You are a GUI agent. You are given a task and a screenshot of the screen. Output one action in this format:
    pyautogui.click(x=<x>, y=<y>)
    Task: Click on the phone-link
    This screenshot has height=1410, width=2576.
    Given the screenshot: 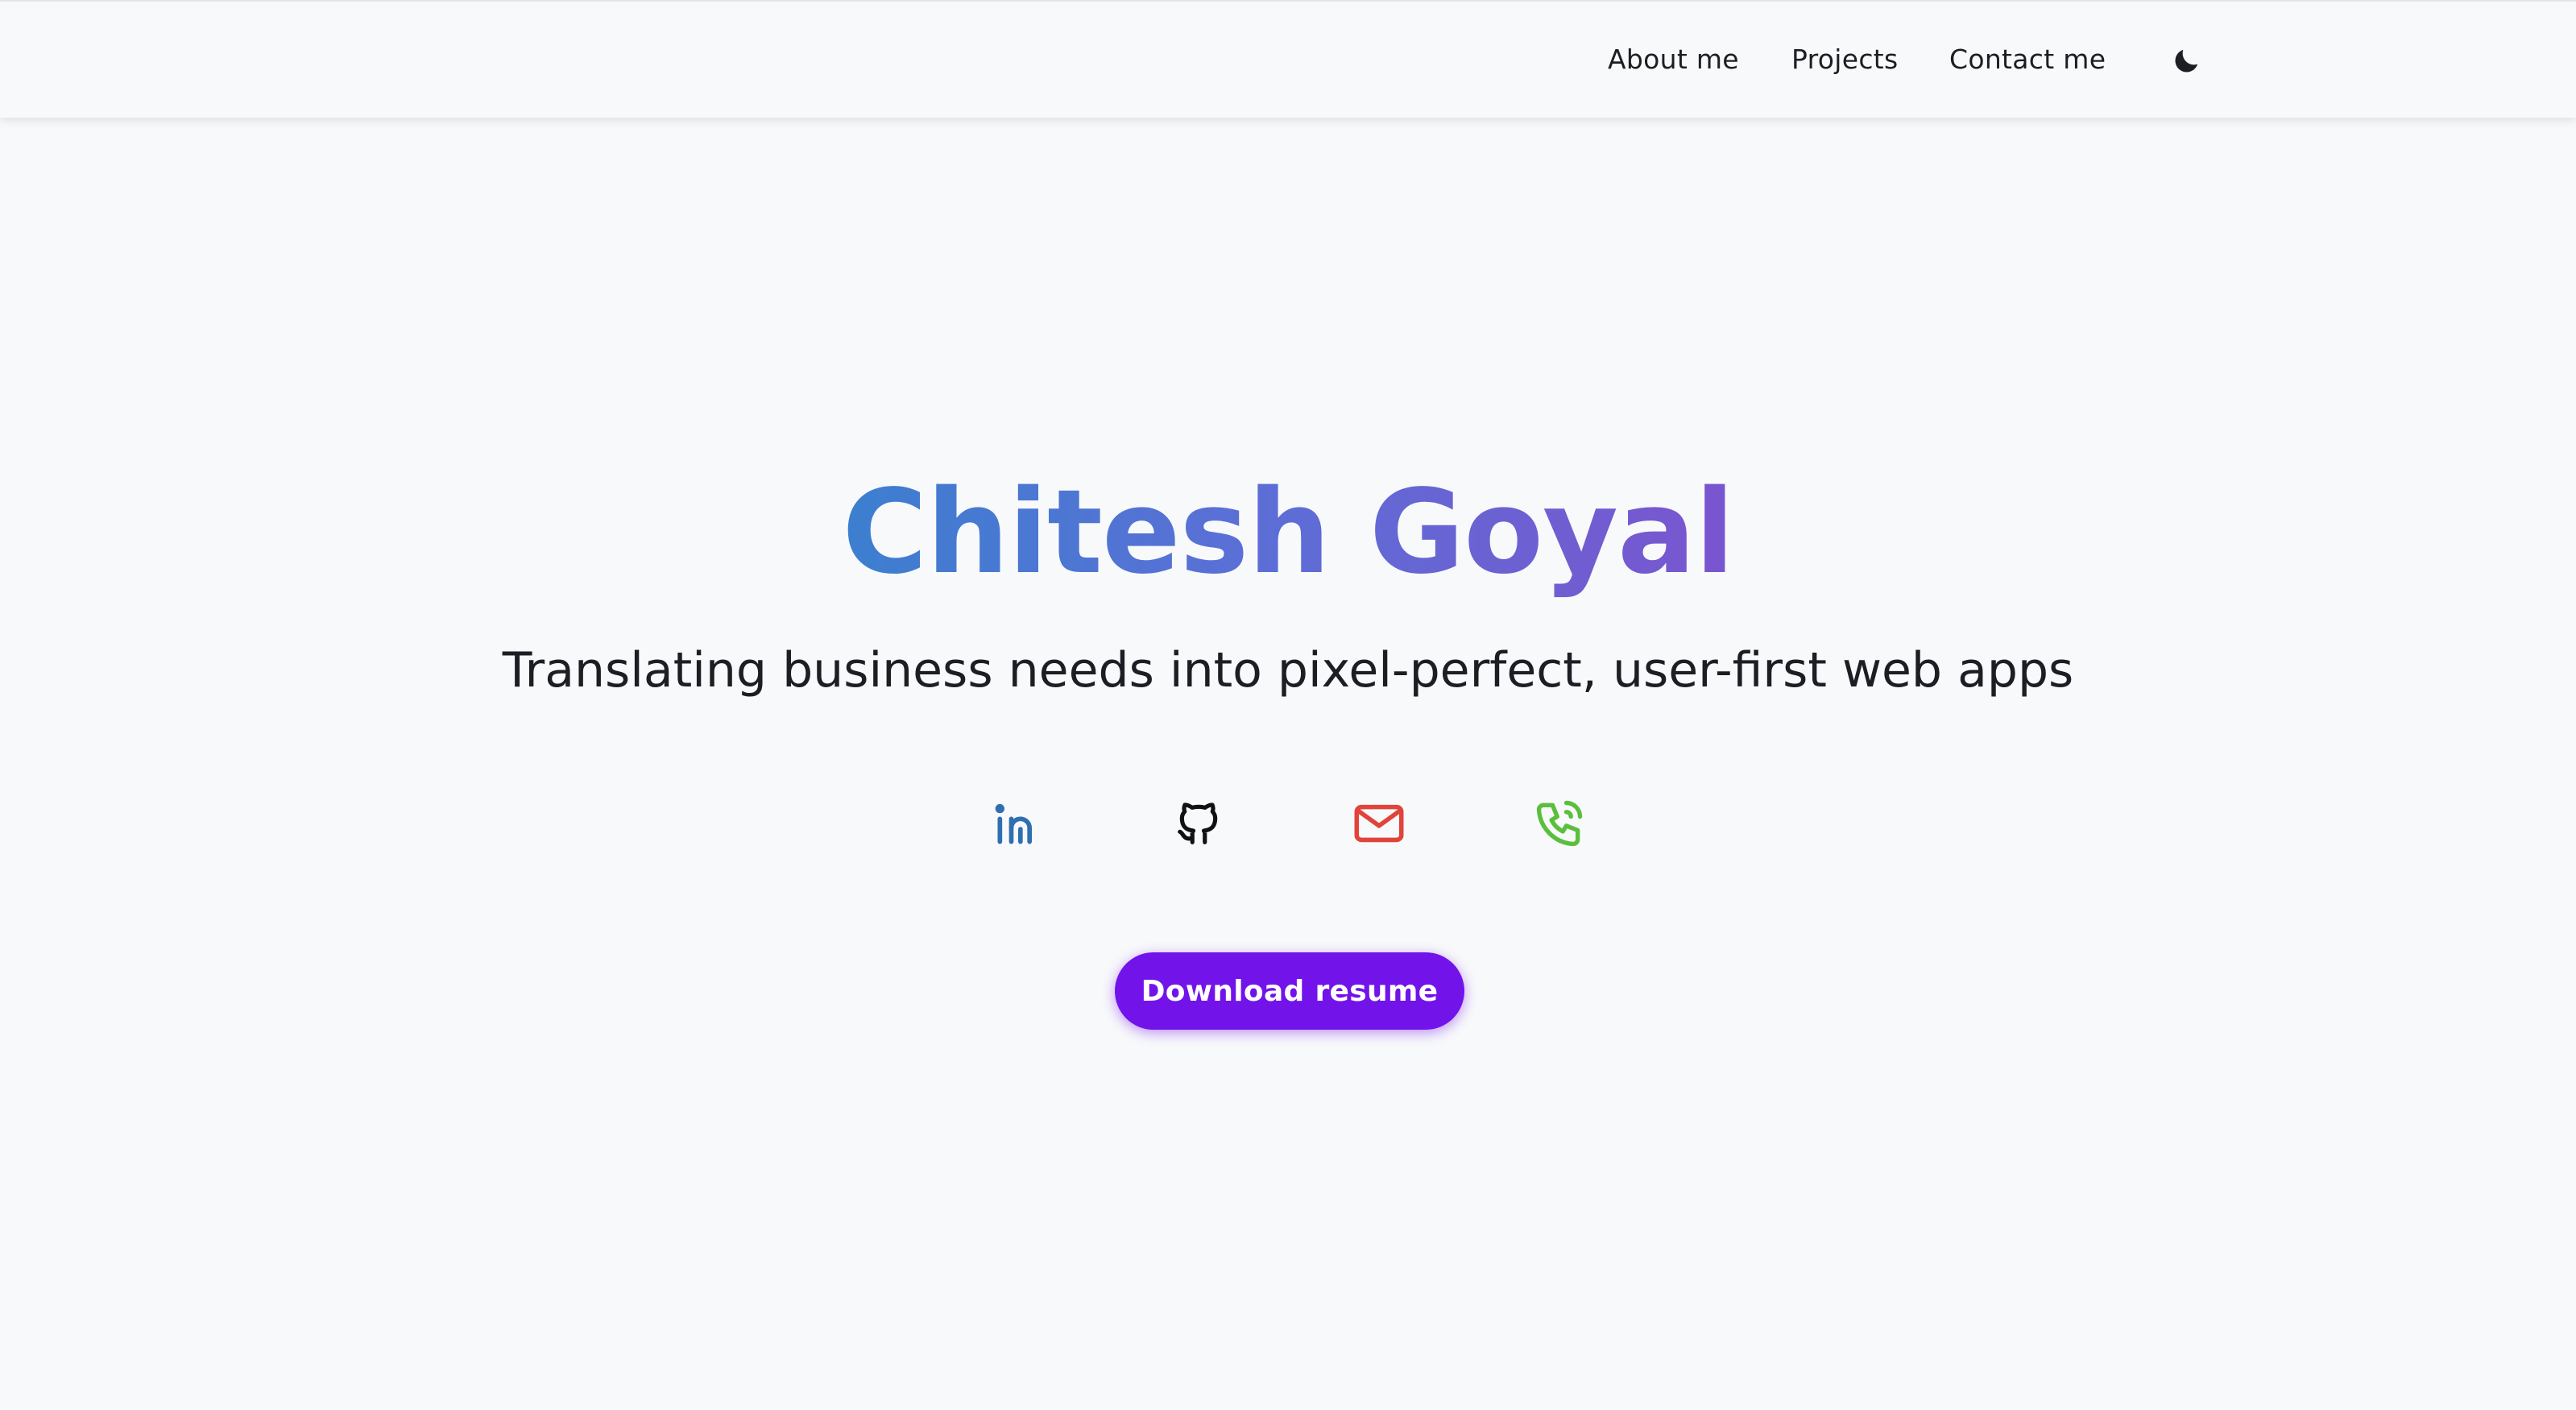 What is the action you would take?
    pyautogui.click(x=1559, y=823)
    